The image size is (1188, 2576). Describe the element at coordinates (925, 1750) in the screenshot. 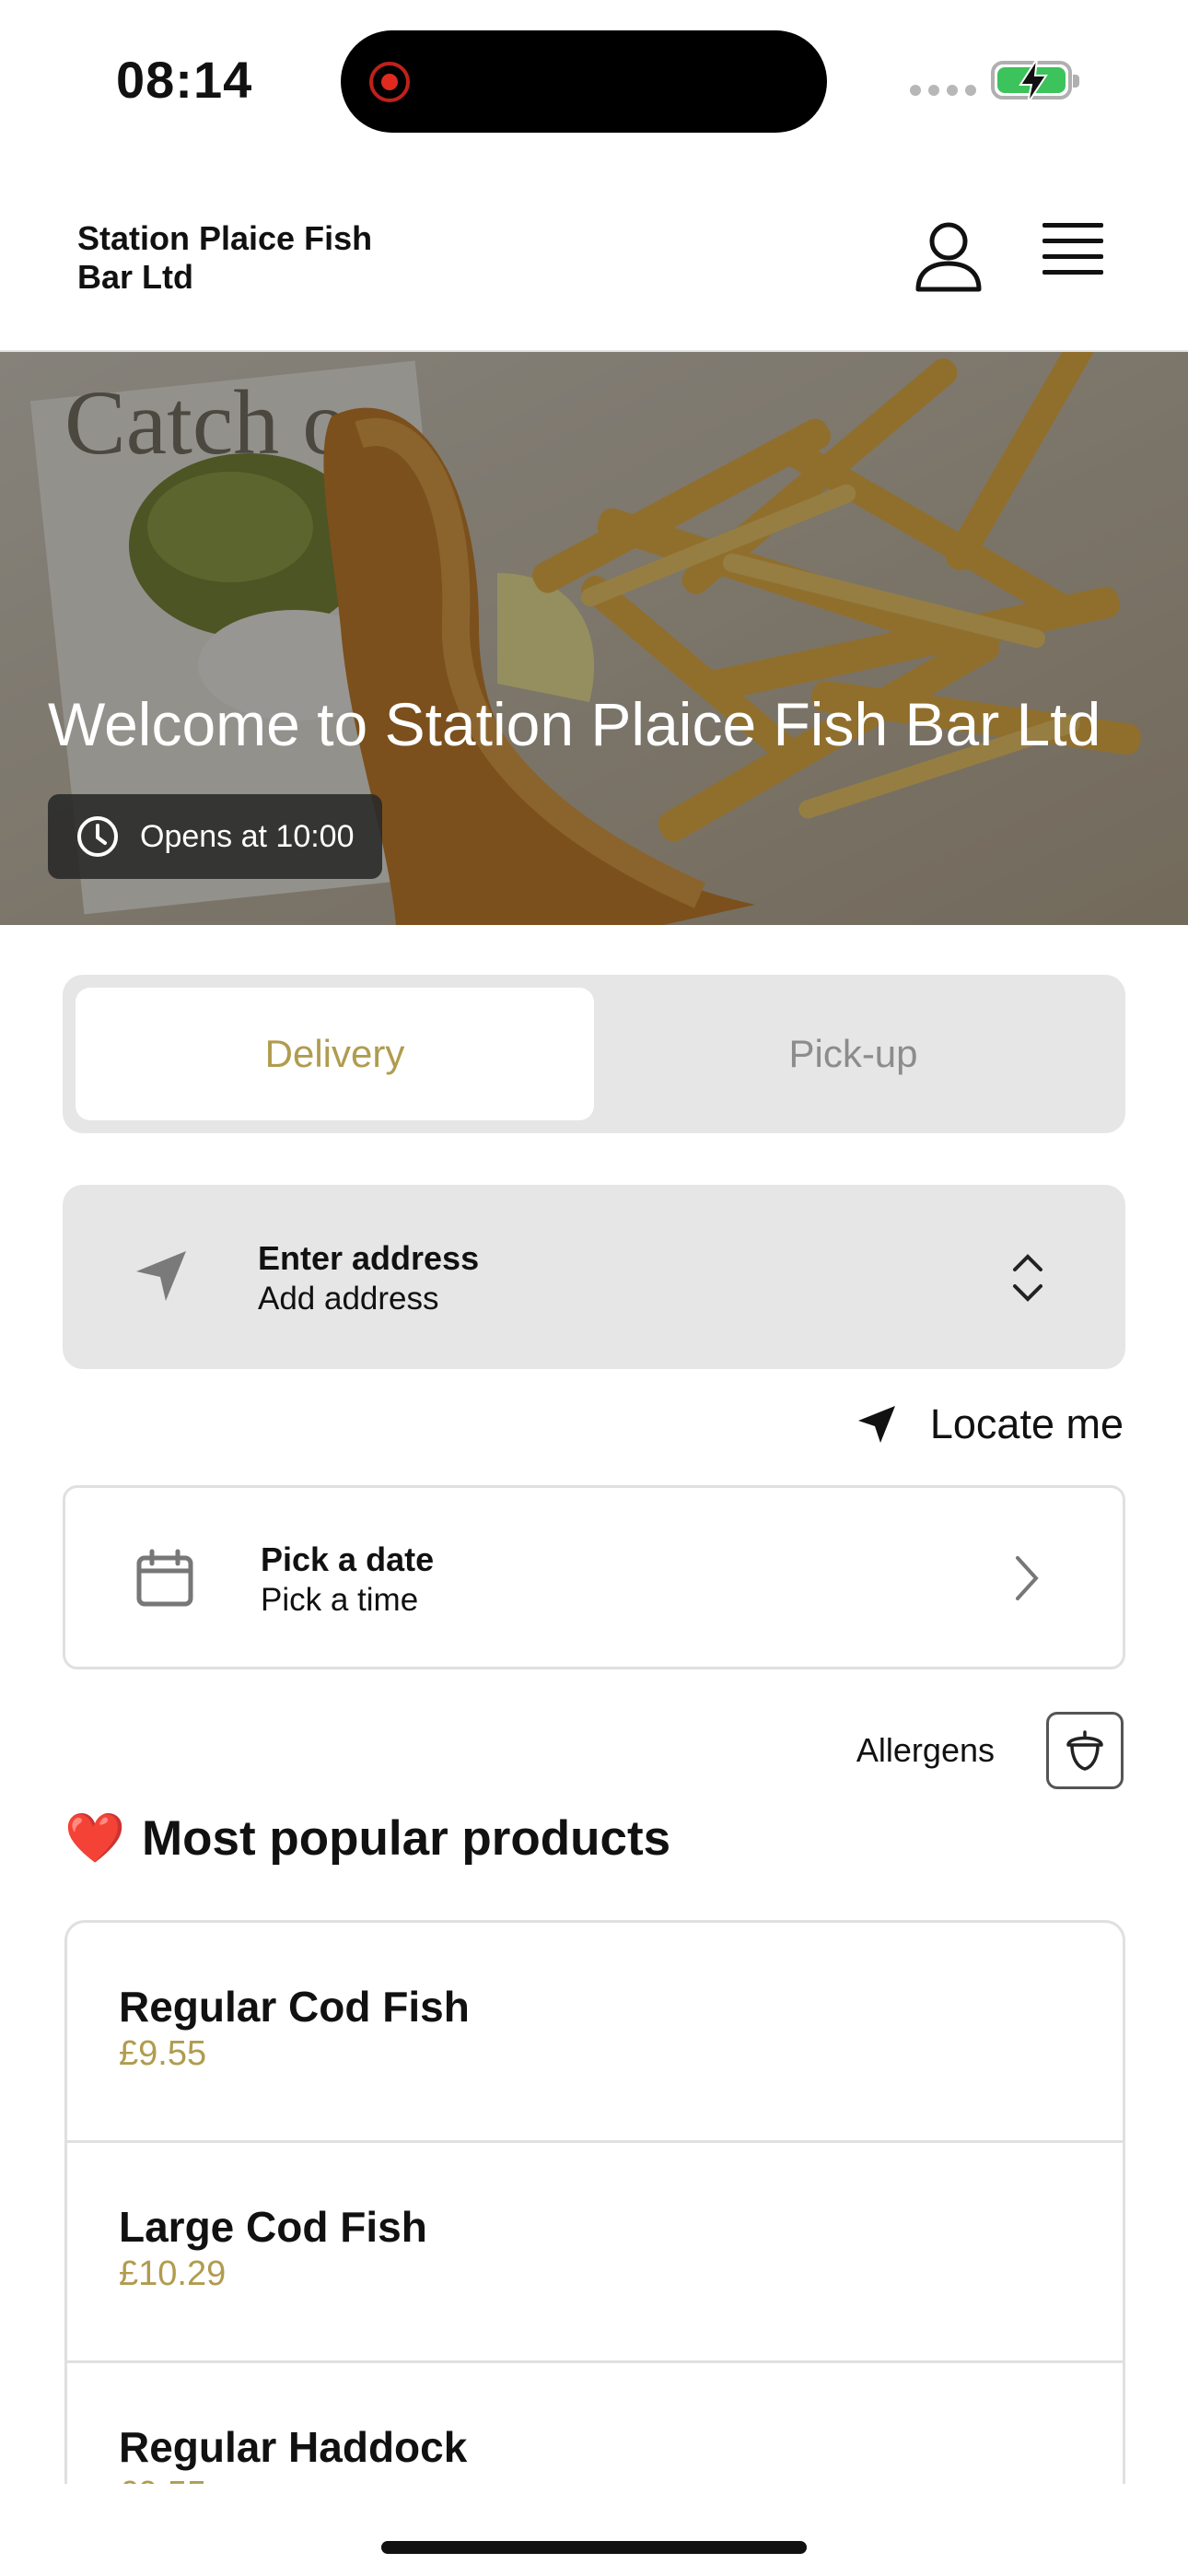

I see `allergens-label: Allergens` at that location.